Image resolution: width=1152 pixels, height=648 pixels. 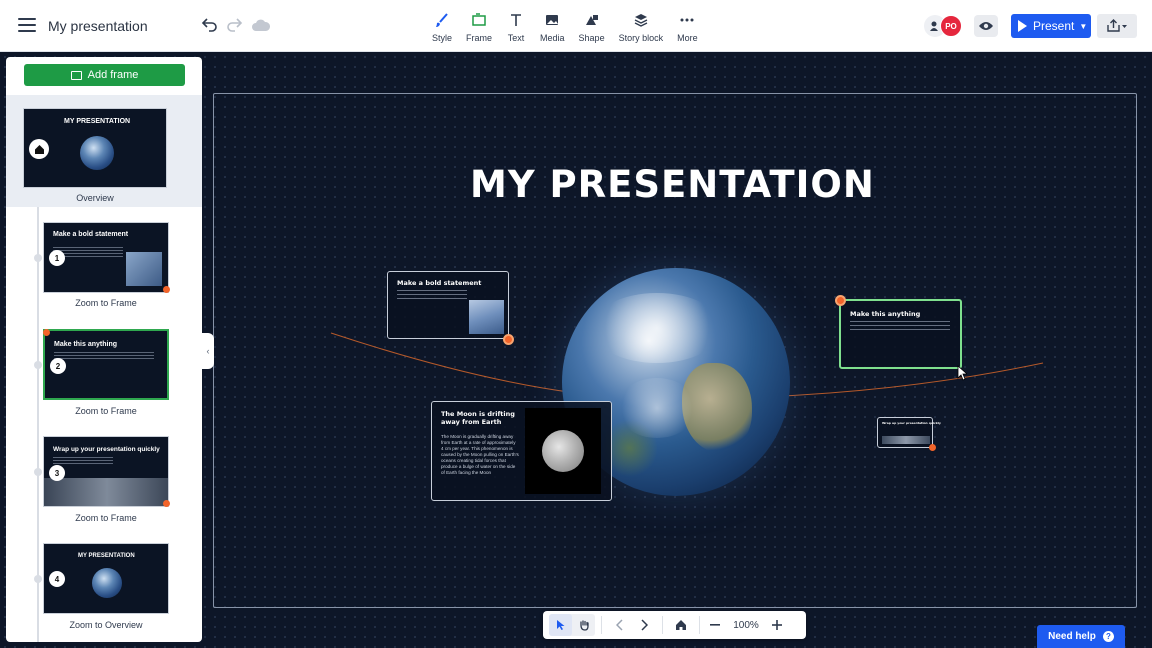 What do you see at coordinates (962, 373) in the screenshot?
I see `mouse-cursor-icon` at bounding box center [962, 373].